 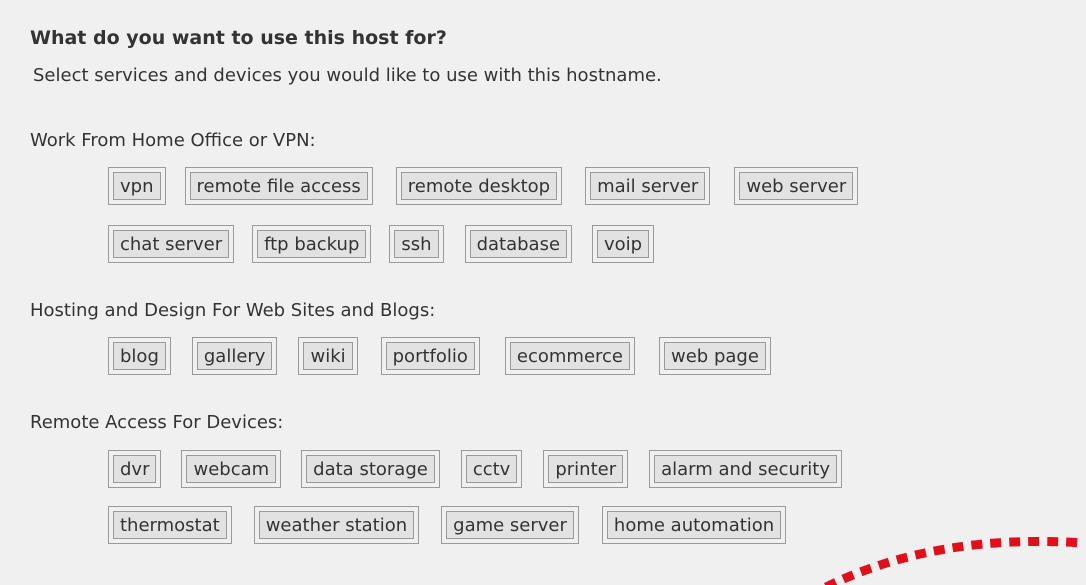 I want to click on section-work-from-home: Work From Home Office or VPN:, so click(x=173, y=141).